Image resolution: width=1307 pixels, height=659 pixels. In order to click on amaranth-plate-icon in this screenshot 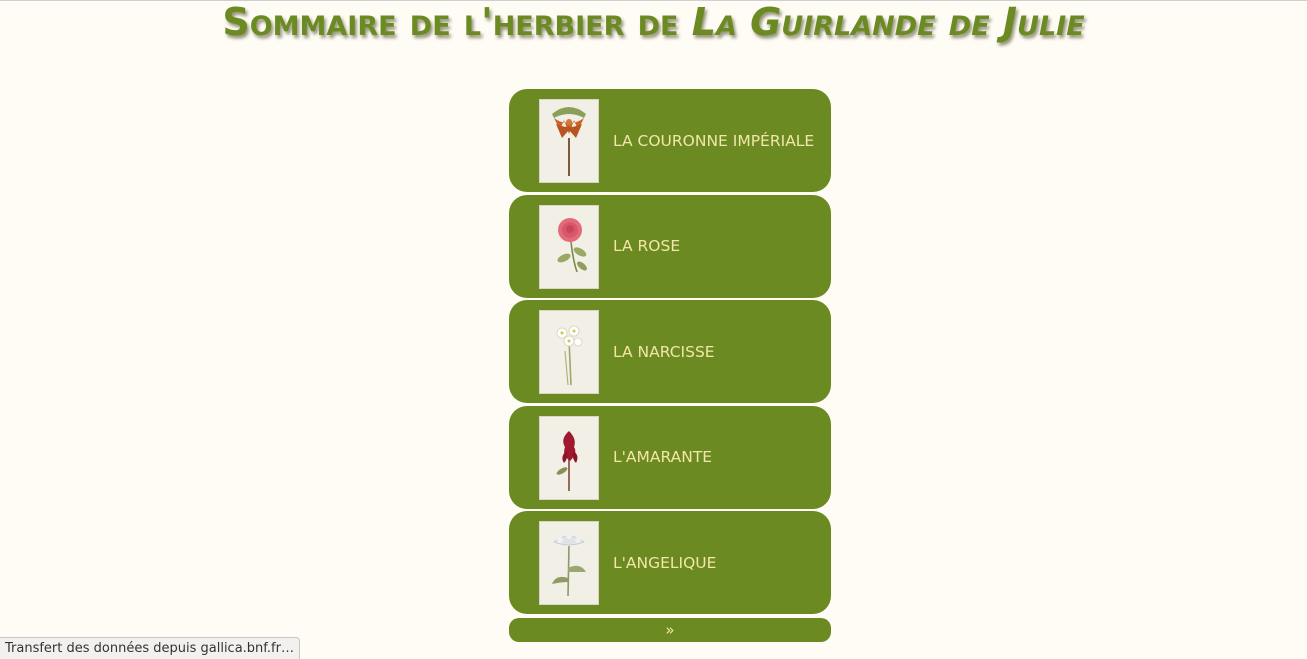, I will do `click(569, 457)`.